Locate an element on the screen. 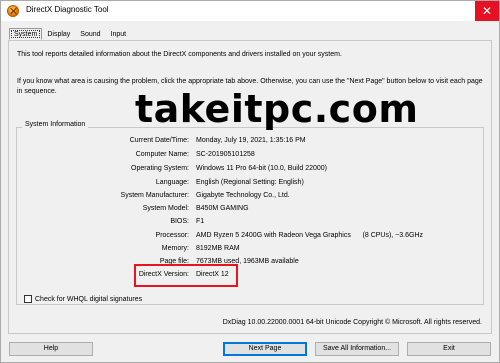 This screenshot has width=500, height=363. info-row-page-file: Page file: 7673MB used, 1963MB available is located at coordinates (251, 263).